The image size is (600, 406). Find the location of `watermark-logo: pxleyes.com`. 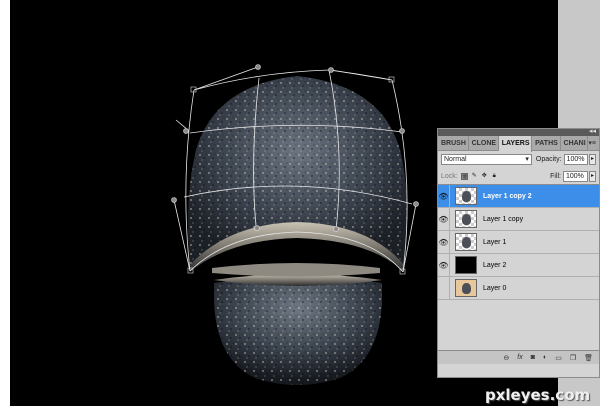

watermark-logo: pxleyes.com is located at coordinates (538, 395).